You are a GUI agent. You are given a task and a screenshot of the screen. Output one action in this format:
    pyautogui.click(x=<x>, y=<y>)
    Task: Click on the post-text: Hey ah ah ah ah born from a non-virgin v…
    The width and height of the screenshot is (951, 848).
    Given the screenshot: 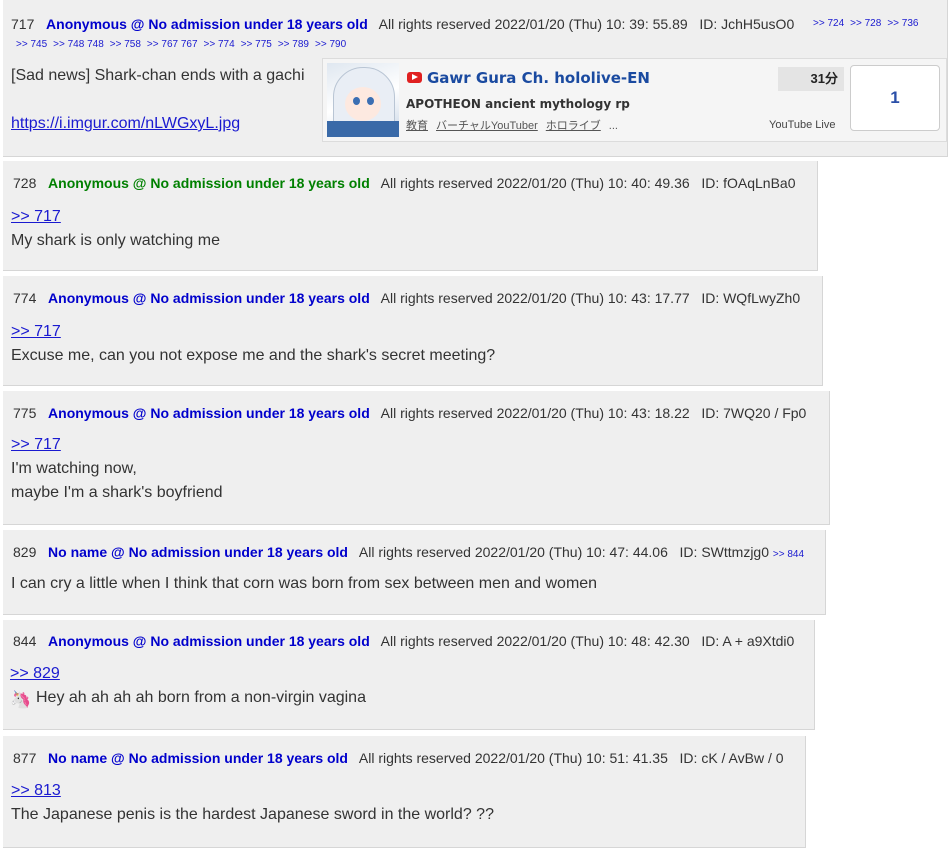 What is the action you would take?
    pyautogui.click(x=201, y=697)
    